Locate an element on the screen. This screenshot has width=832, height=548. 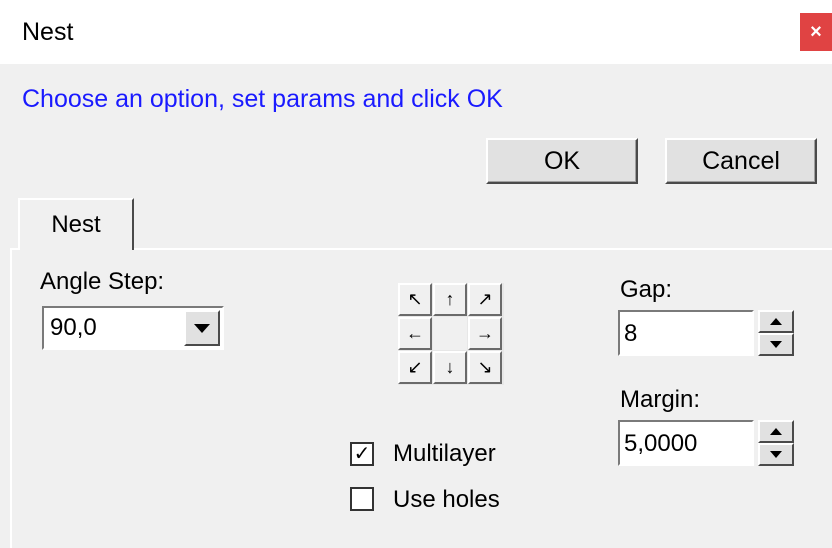
chevron-down-icon is located at coordinates (202, 328).